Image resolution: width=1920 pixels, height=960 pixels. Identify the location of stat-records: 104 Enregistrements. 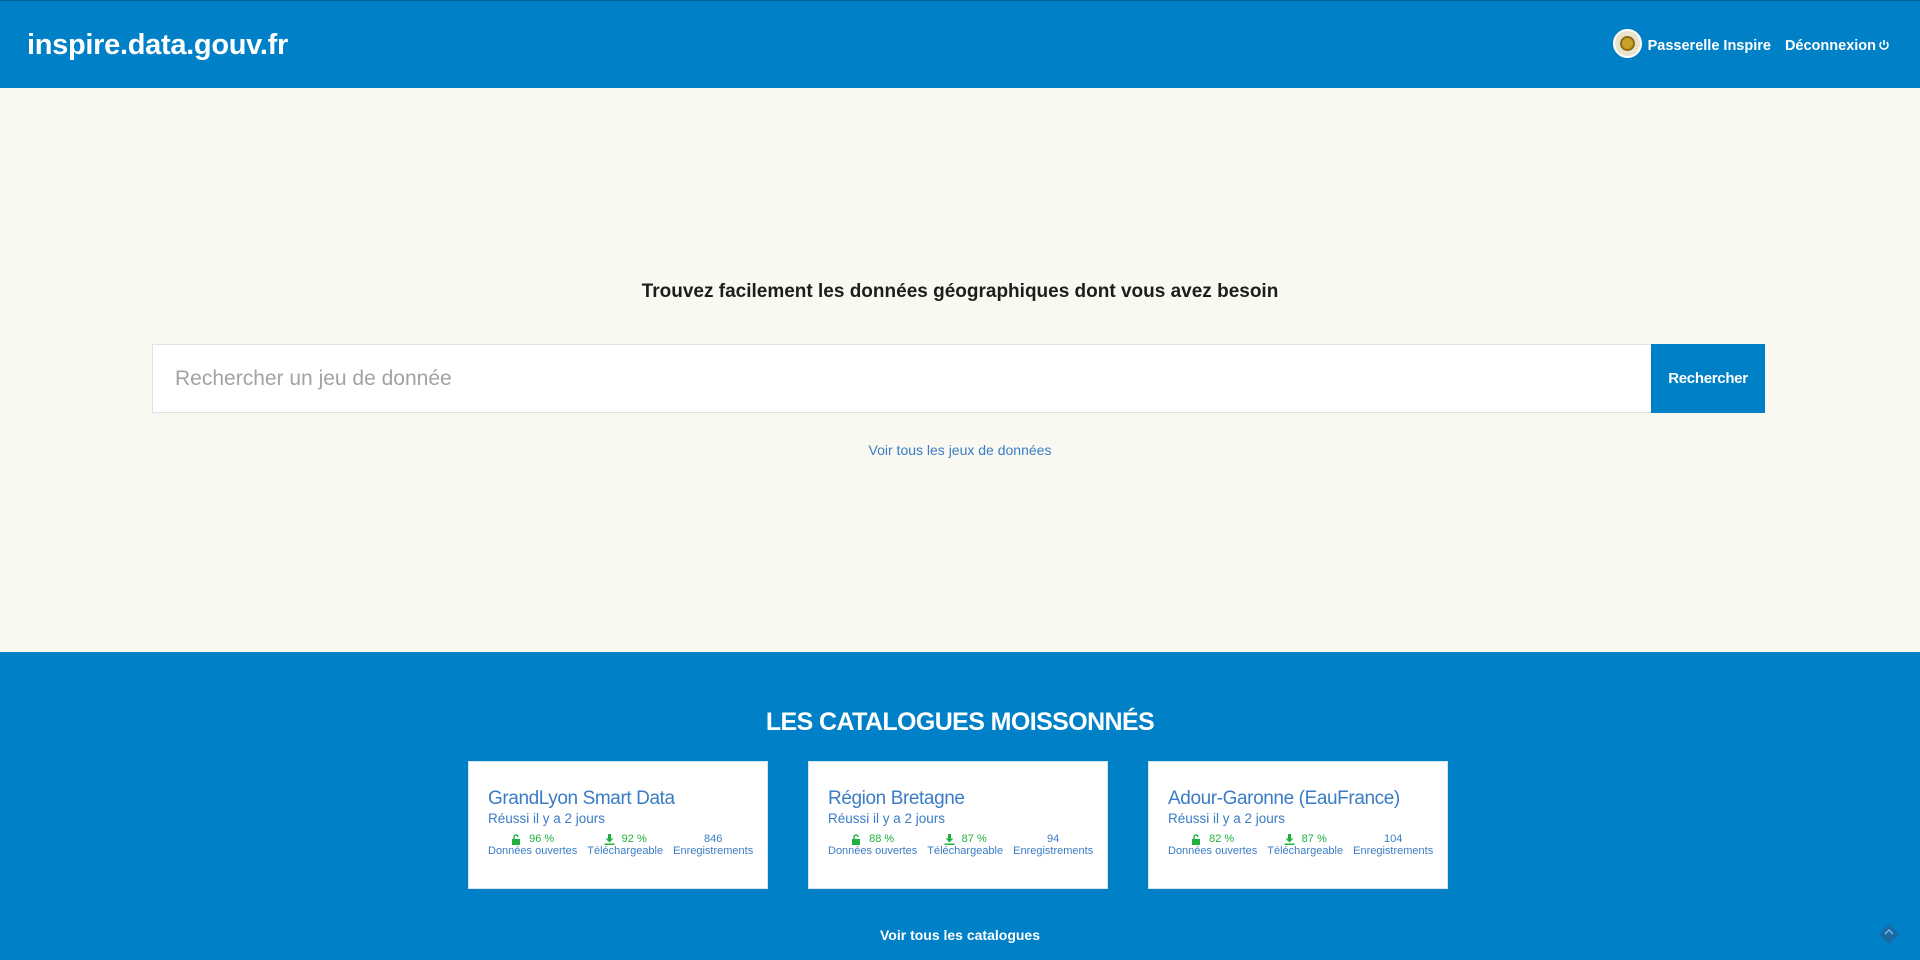
(1393, 845).